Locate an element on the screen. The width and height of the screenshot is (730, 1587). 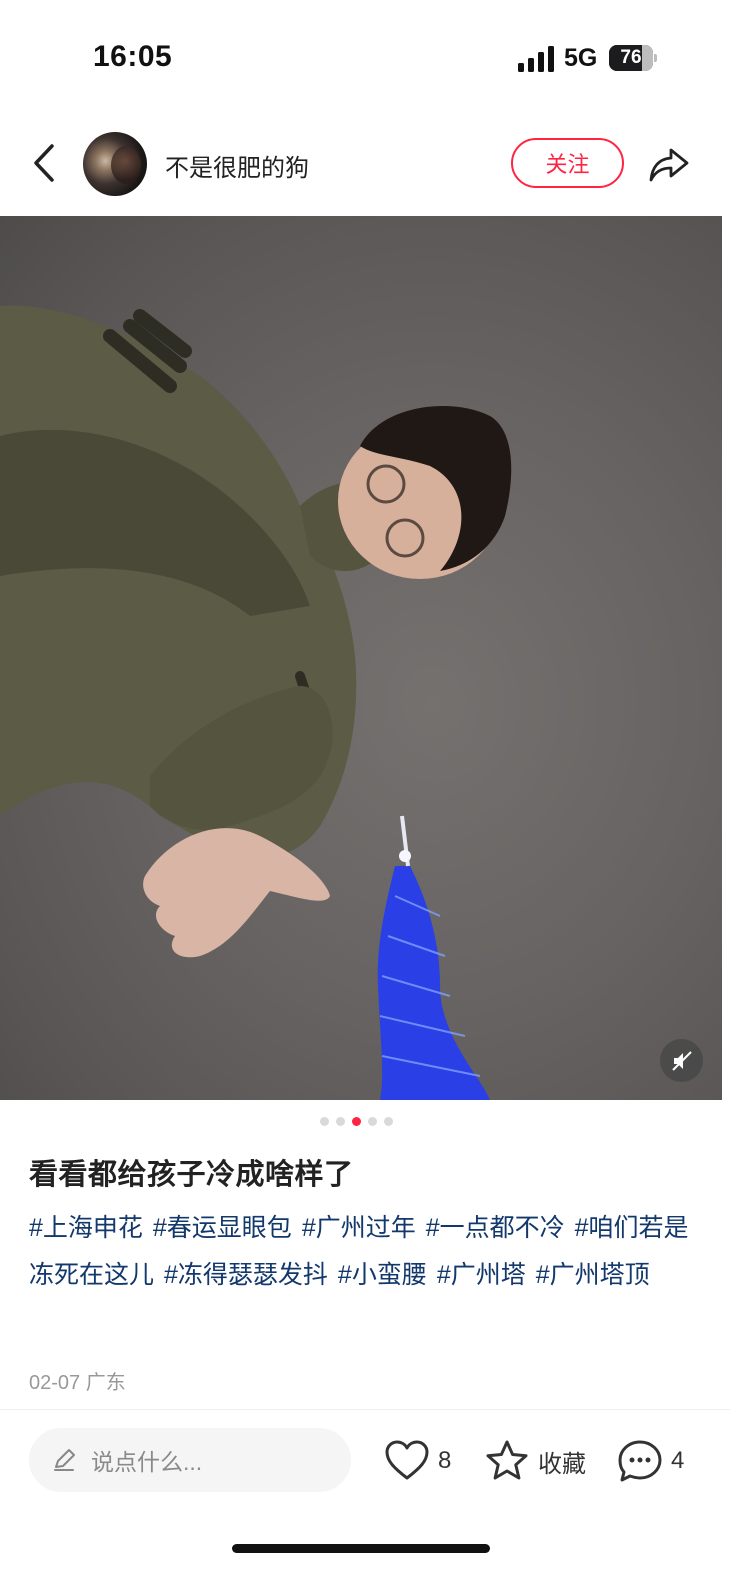
back-button is located at coordinates (44, 163).